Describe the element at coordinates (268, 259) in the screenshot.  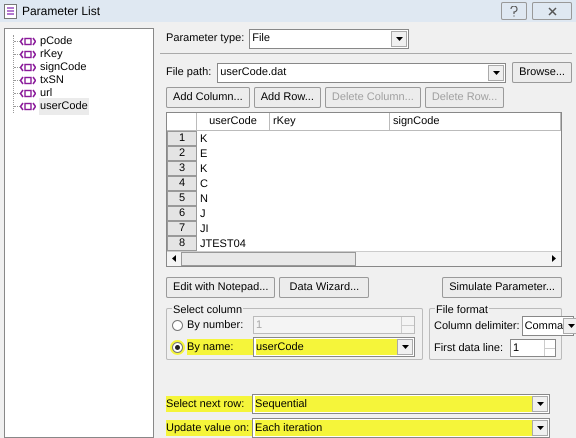
I see `scrollbar-thumb` at that location.